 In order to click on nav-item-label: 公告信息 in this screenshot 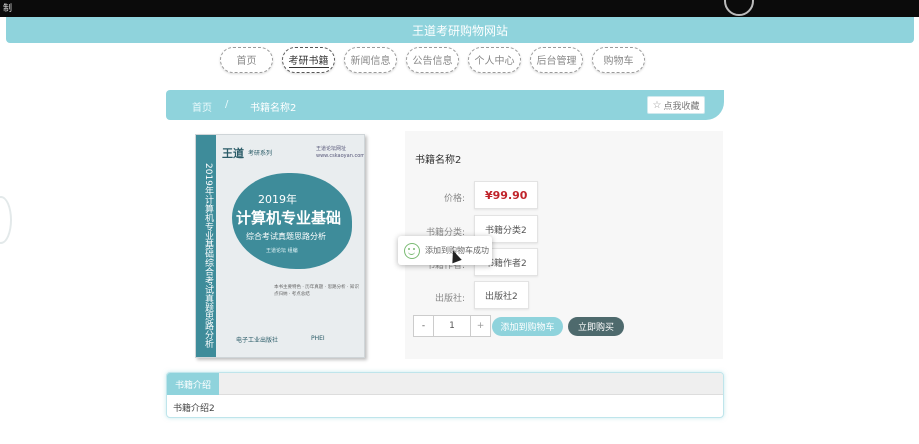, I will do `click(432, 61)`.